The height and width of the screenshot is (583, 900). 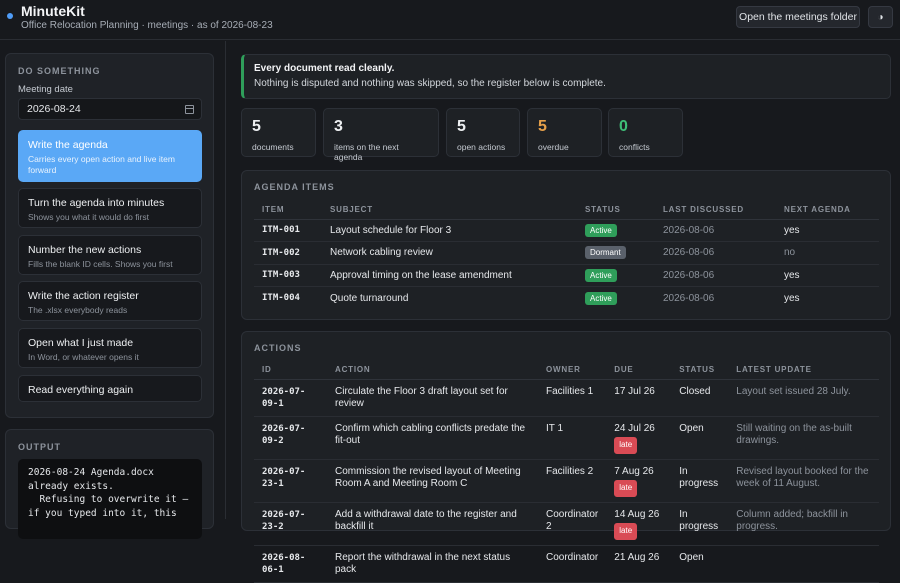 What do you see at coordinates (803, 438) in the screenshot?
I see `latest-update: Still waiting on the as-built drawings.` at bounding box center [803, 438].